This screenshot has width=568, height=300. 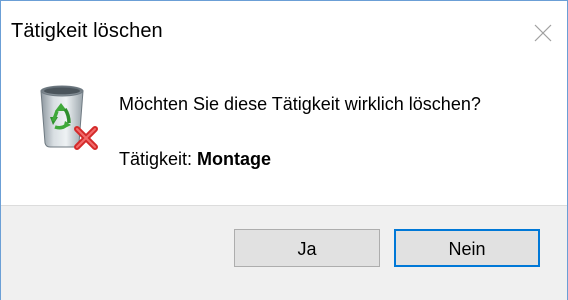 I want to click on close-icon, so click(x=543, y=33).